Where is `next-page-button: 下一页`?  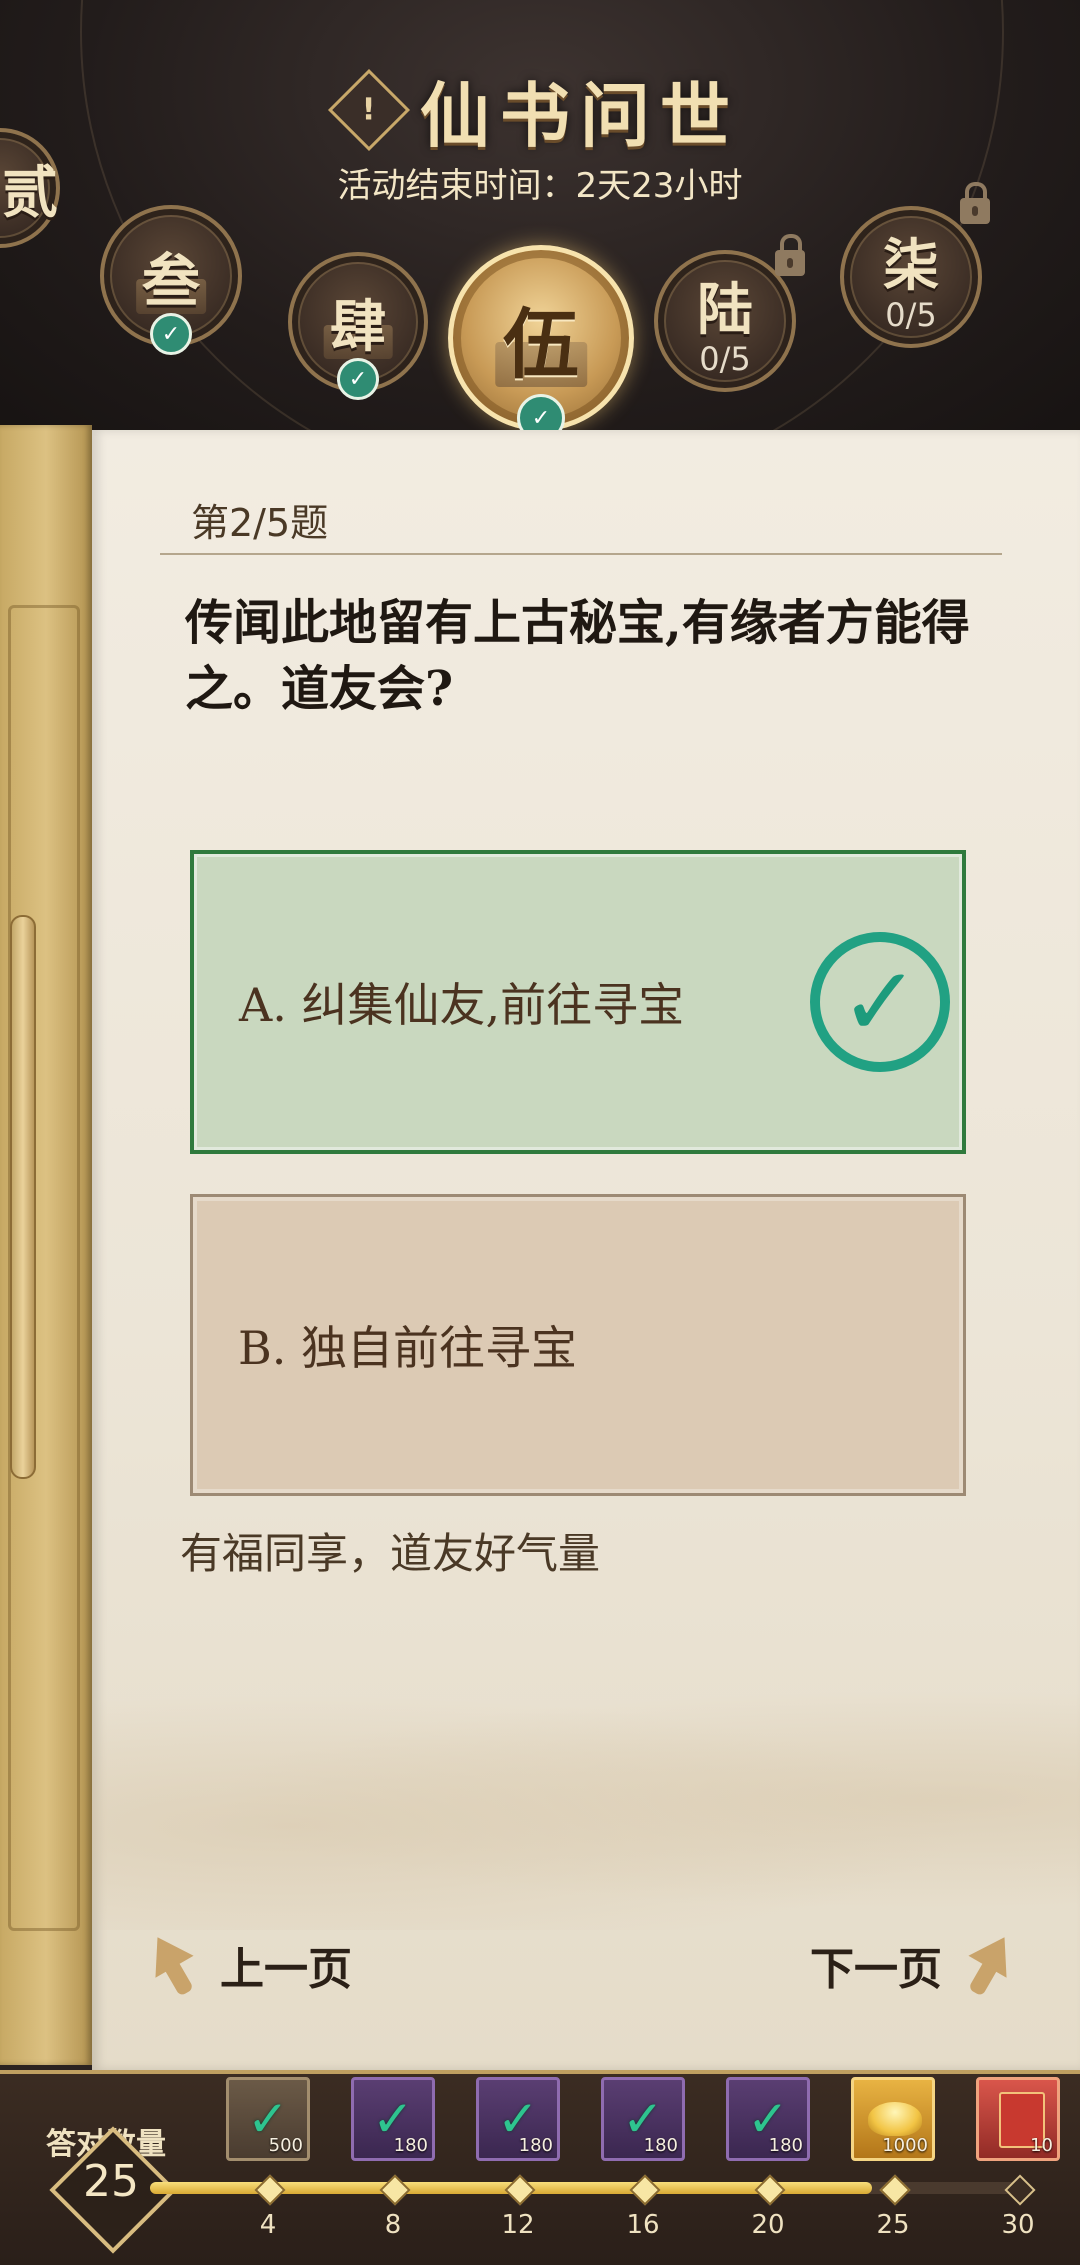 next-page-button: 下一页 is located at coordinates (916, 1965).